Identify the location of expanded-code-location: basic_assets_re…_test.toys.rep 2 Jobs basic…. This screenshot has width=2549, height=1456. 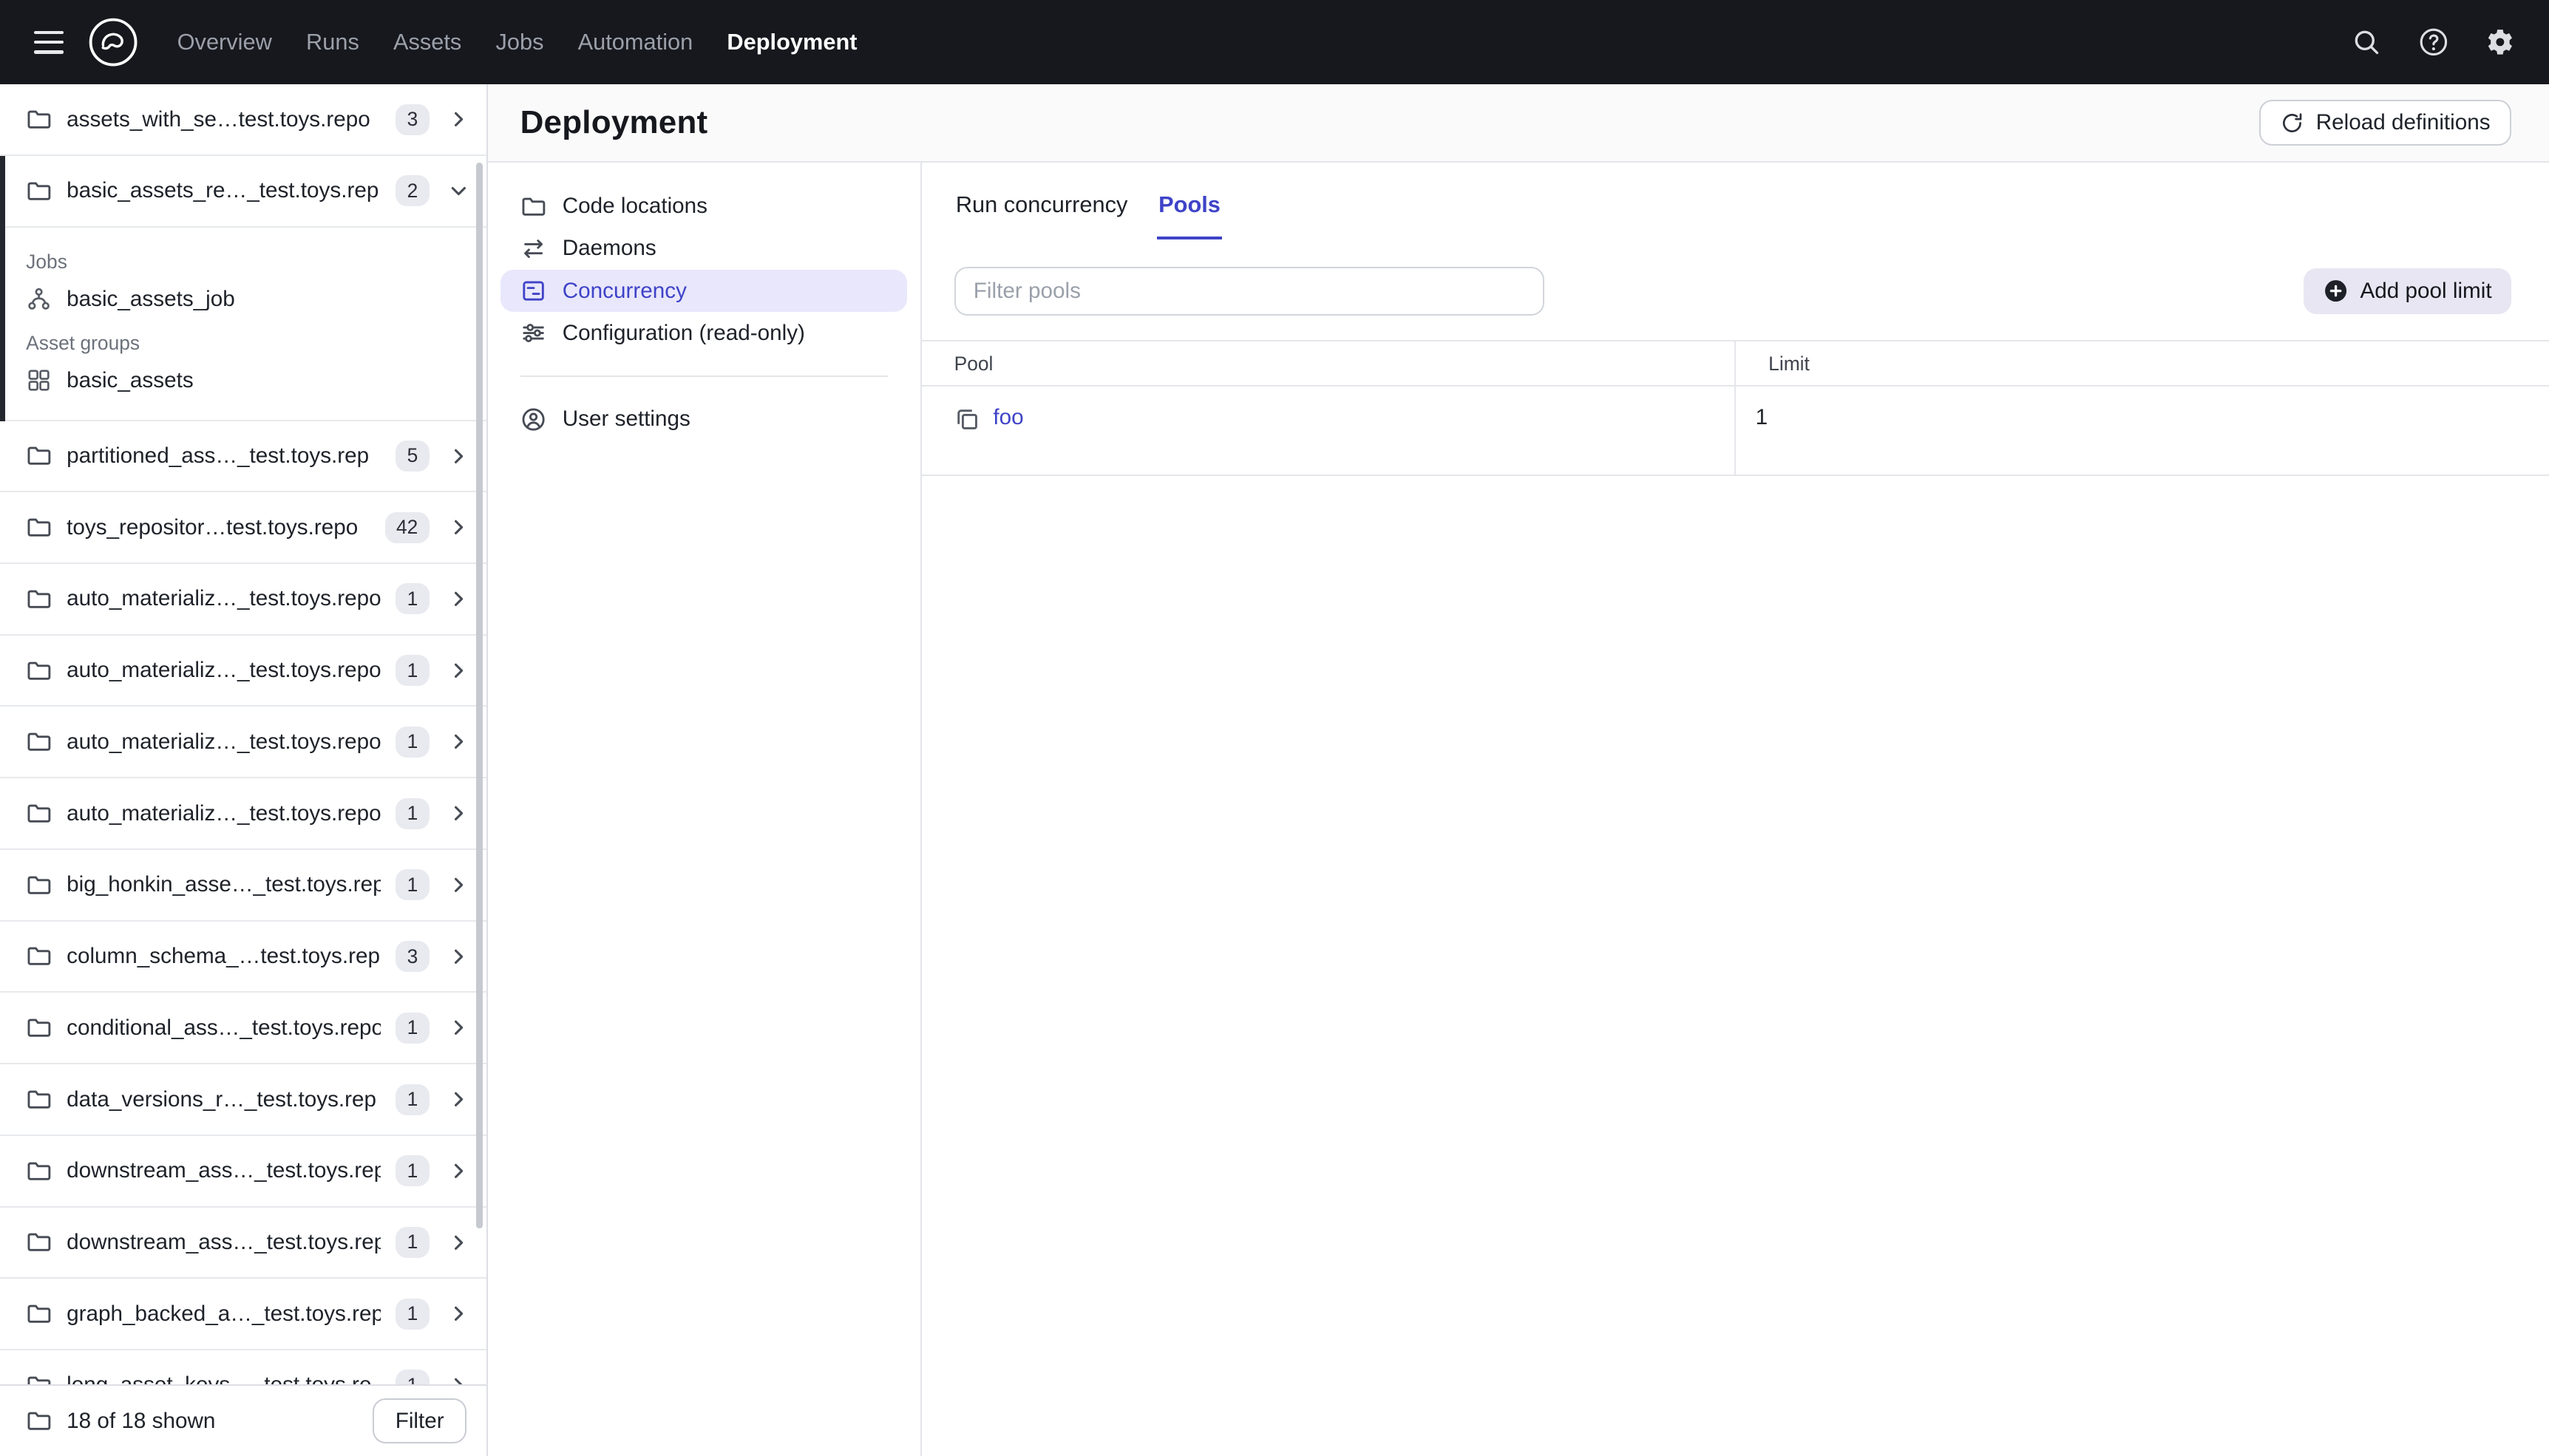
(243, 288).